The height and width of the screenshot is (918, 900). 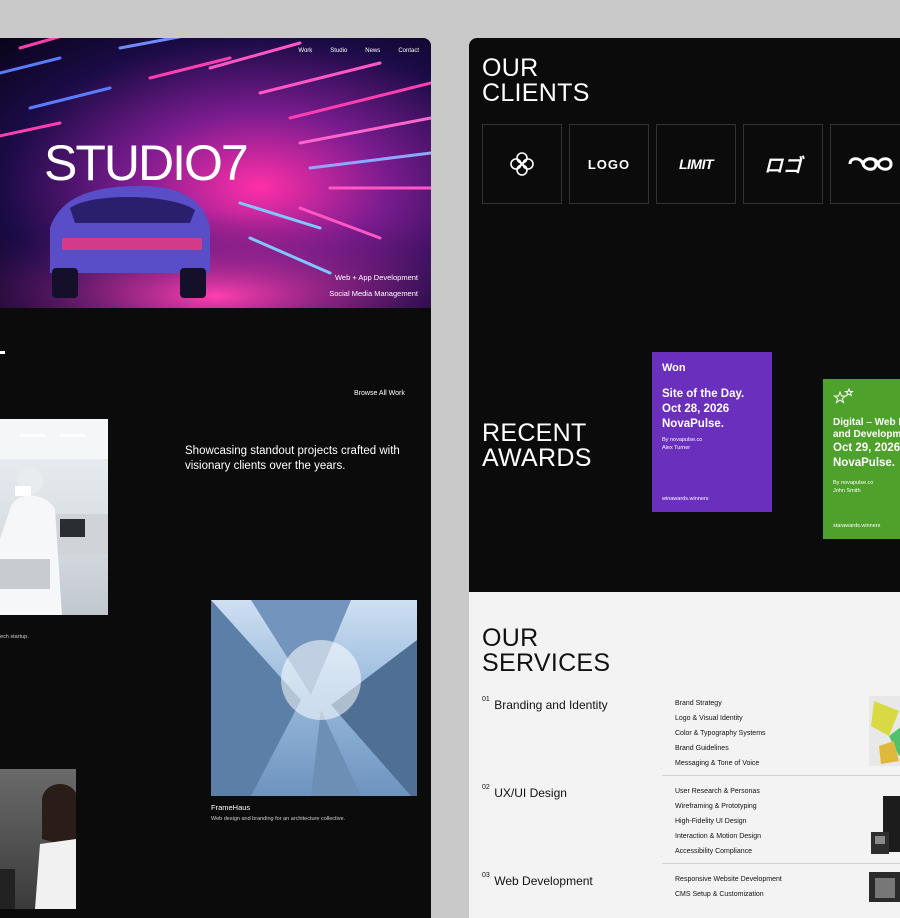 What do you see at coordinates (728, 879) in the screenshot?
I see `service-item: Responsive Website Development` at bounding box center [728, 879].